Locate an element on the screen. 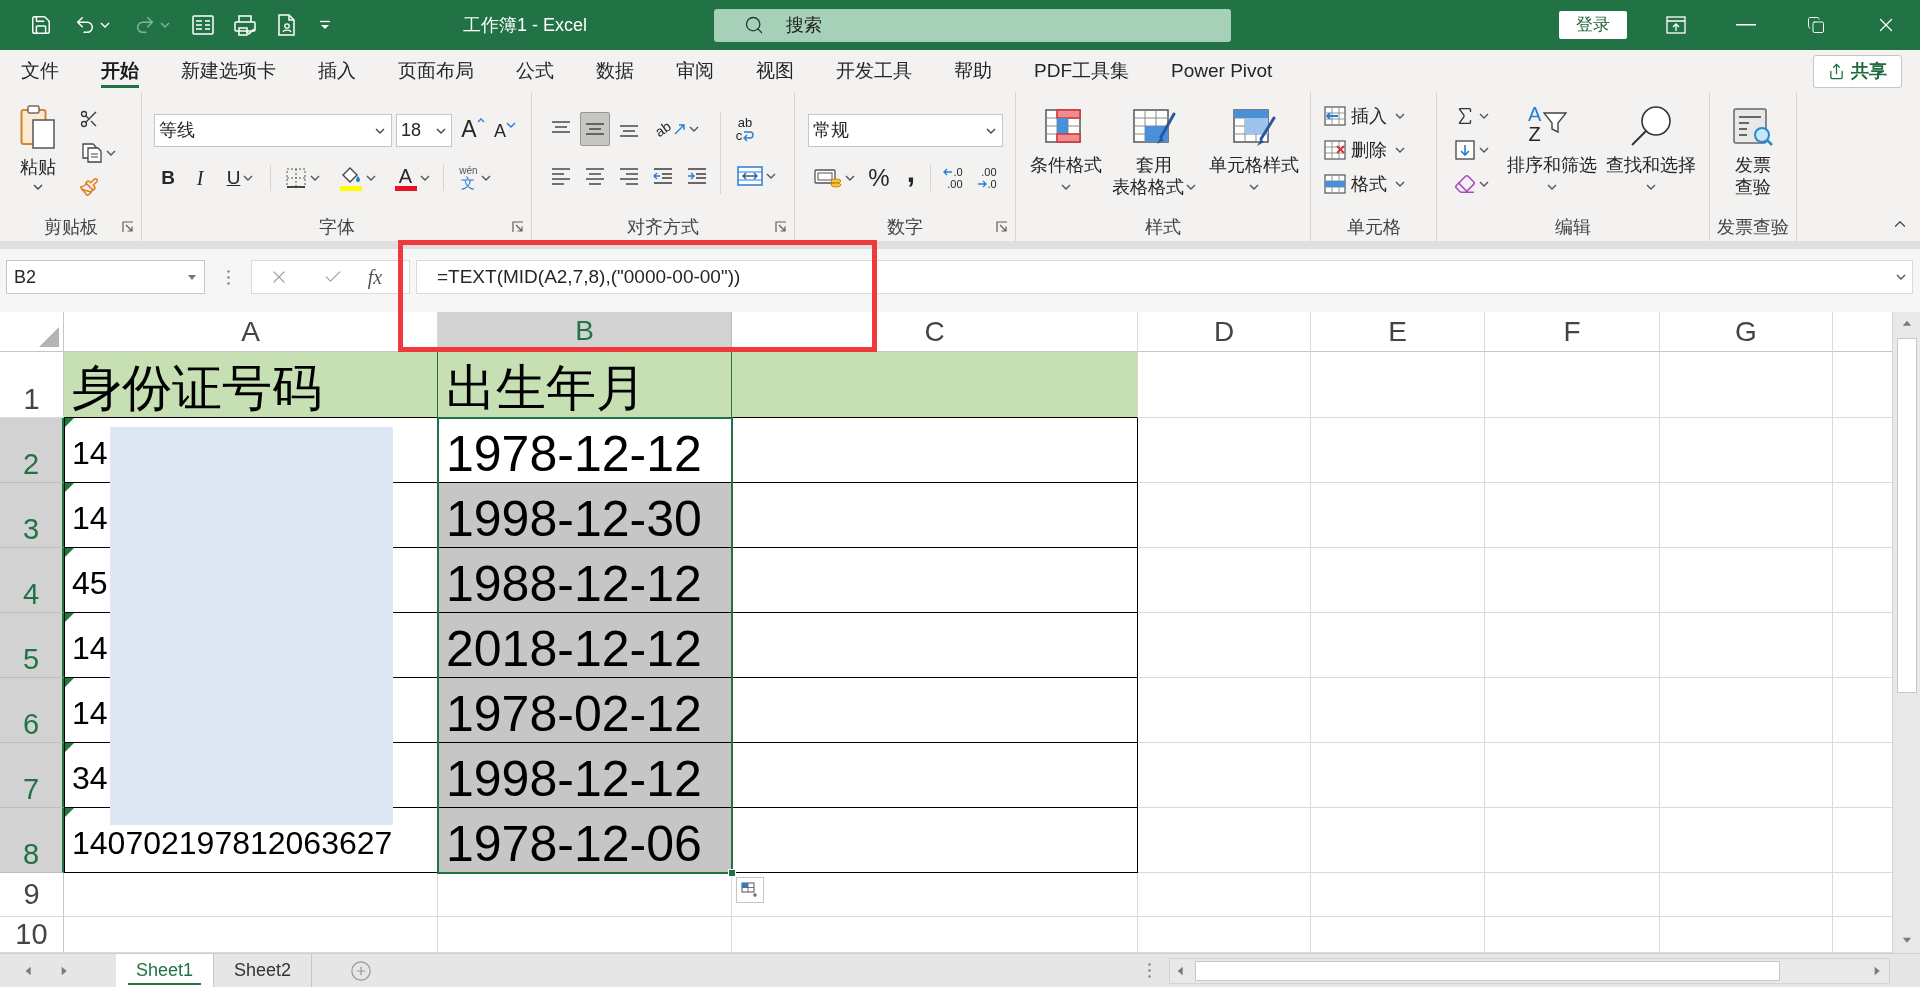 The height and width of the screenshot is (987, 1920). percent-style-button: % is located at coordinates (879, 178).